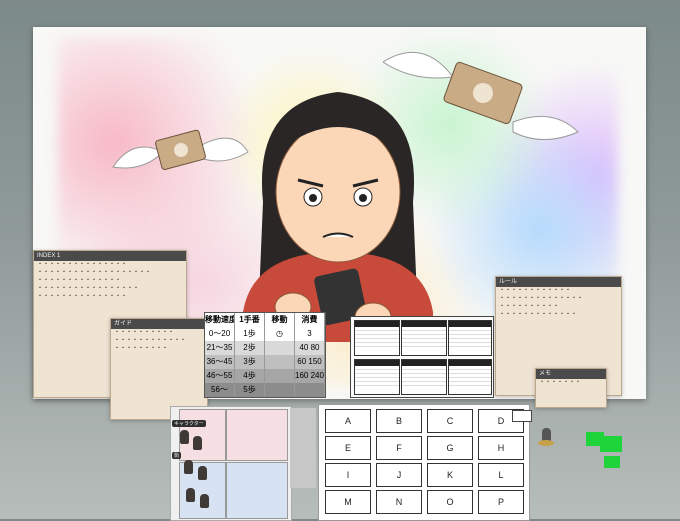 This screenshot has width=680, height=521. What do you see at coordinates (424, 462) in the screenshot?
I see `letter-grid: A B C D E F G H I J K L M N O P` at bounding box center [424, 462].